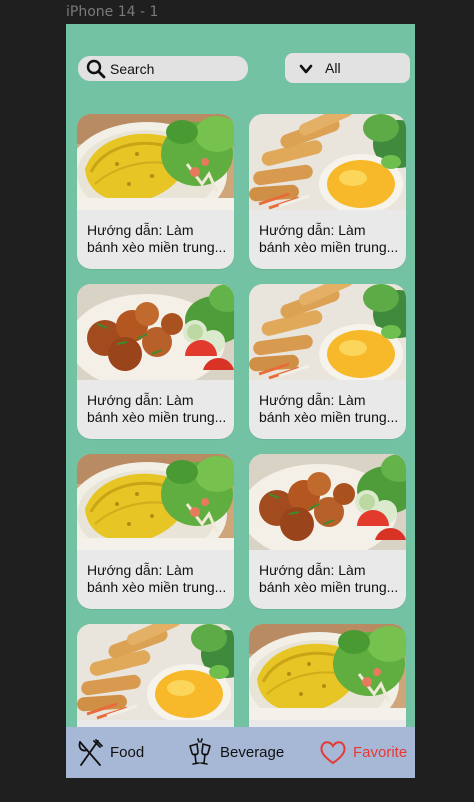 Image resolution: width=474 pixels, height=802 pixels. I want to click on fork-knife-icon, so click(90, 753).